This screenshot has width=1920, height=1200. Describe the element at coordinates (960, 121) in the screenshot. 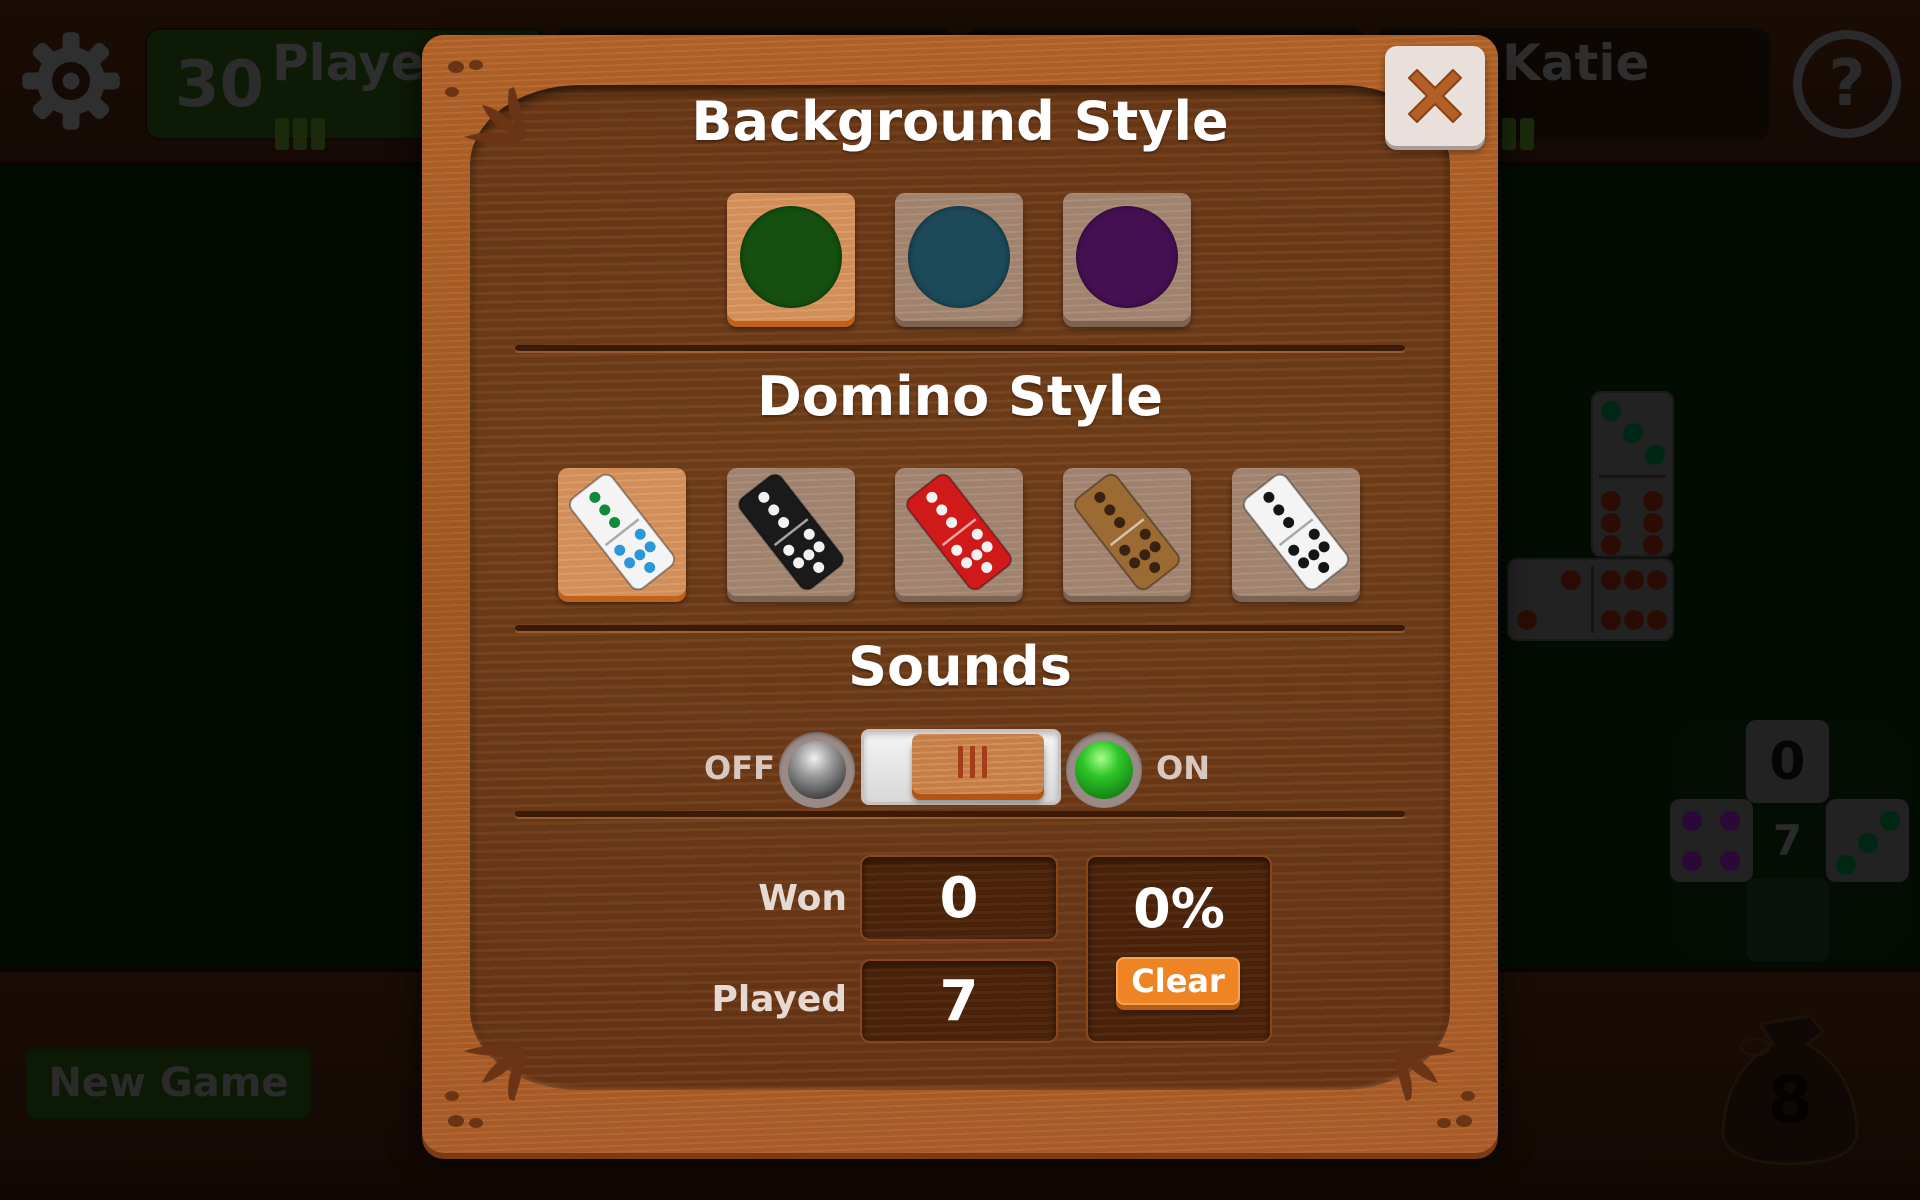

I see `background-style-title: Background Style` at that location.